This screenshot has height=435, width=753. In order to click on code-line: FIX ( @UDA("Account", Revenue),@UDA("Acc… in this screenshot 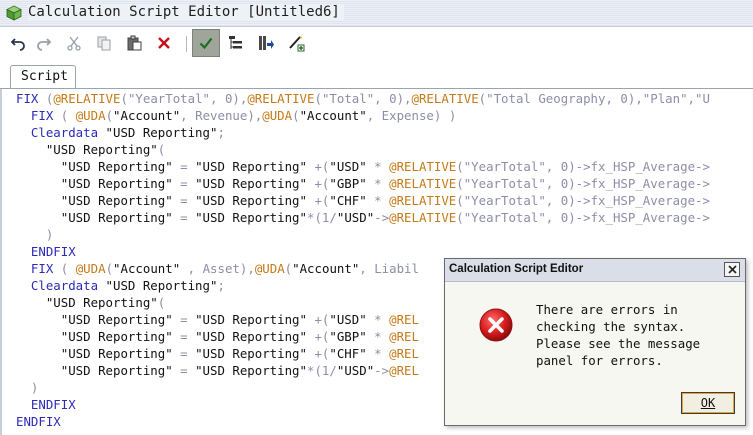, I will do `click(243, 115)`.